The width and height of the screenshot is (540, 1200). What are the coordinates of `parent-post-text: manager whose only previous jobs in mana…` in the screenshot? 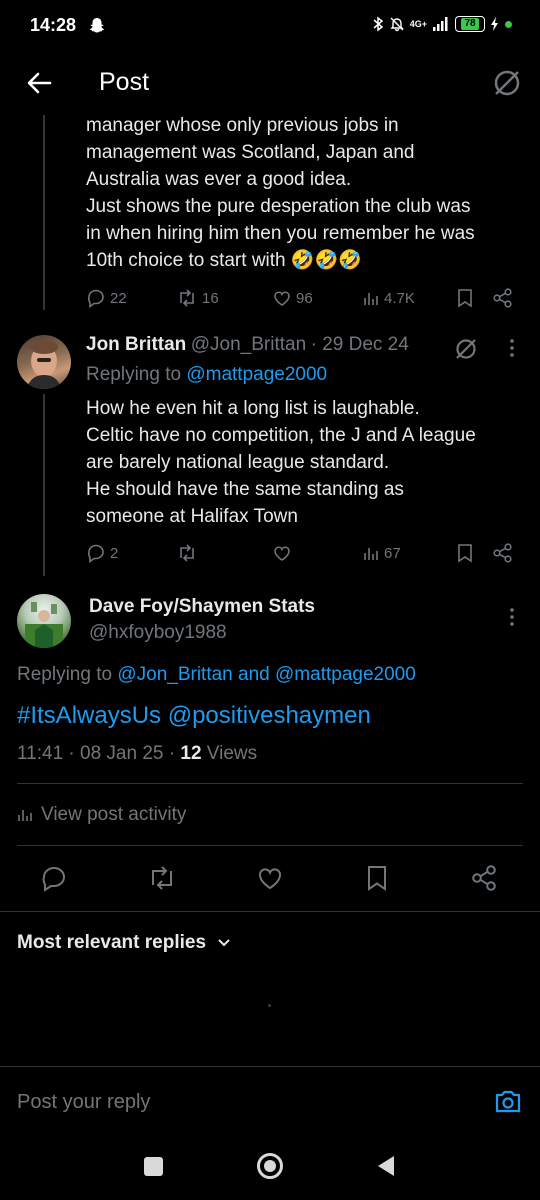 It's located at (306, 193).